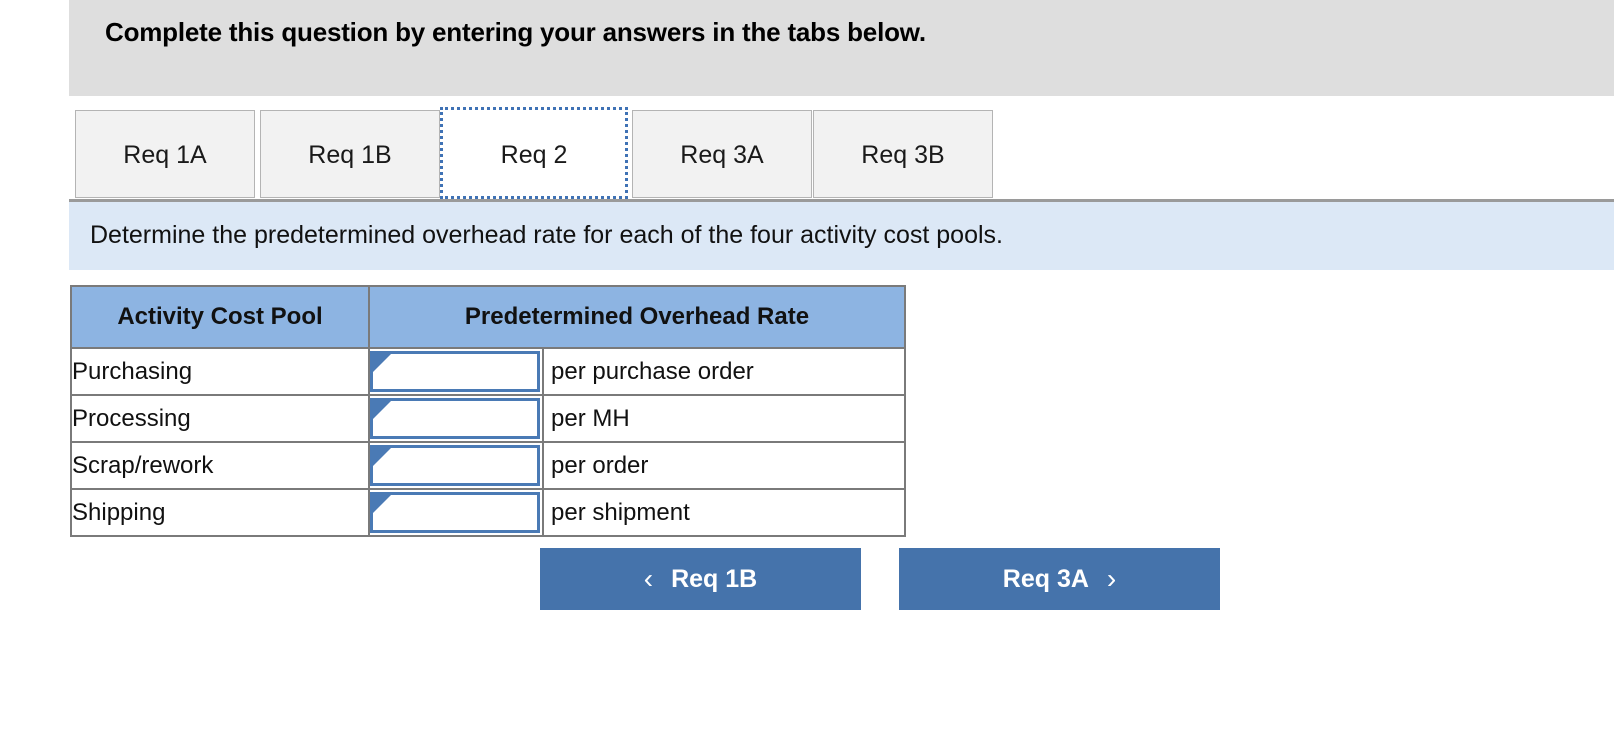  I want to click on cell-activity-cost-pool: Purchasing, so click(220, 371).